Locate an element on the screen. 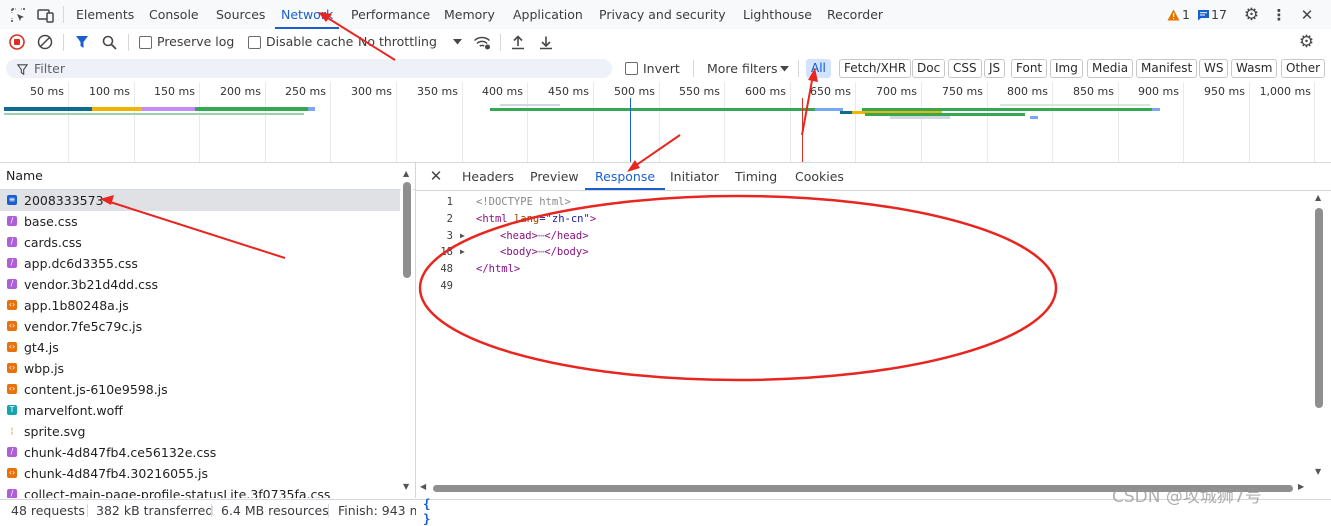 The image size is (1331, 526). filter-type-fetch-xhr: Fetch/XHR is located at coordinates (875, 68).